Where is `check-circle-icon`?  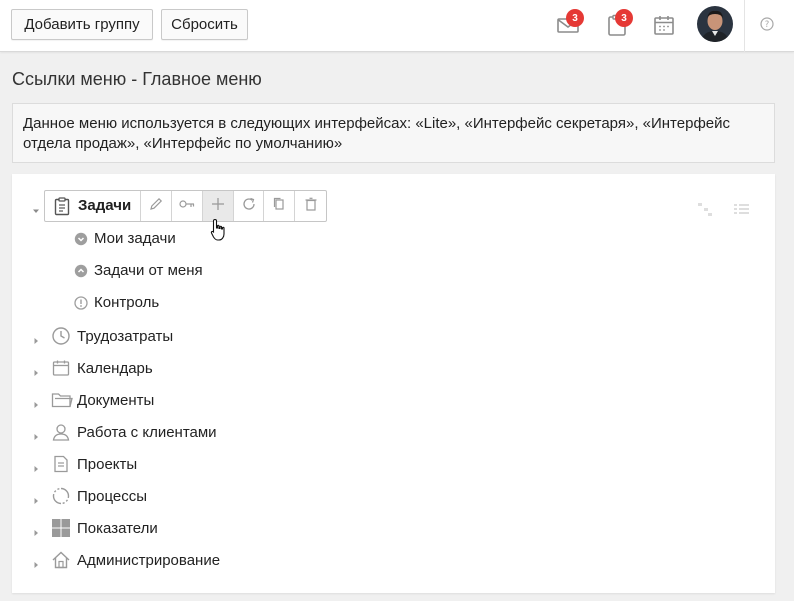 check-circle-icon is located at coordinates (81, 239).